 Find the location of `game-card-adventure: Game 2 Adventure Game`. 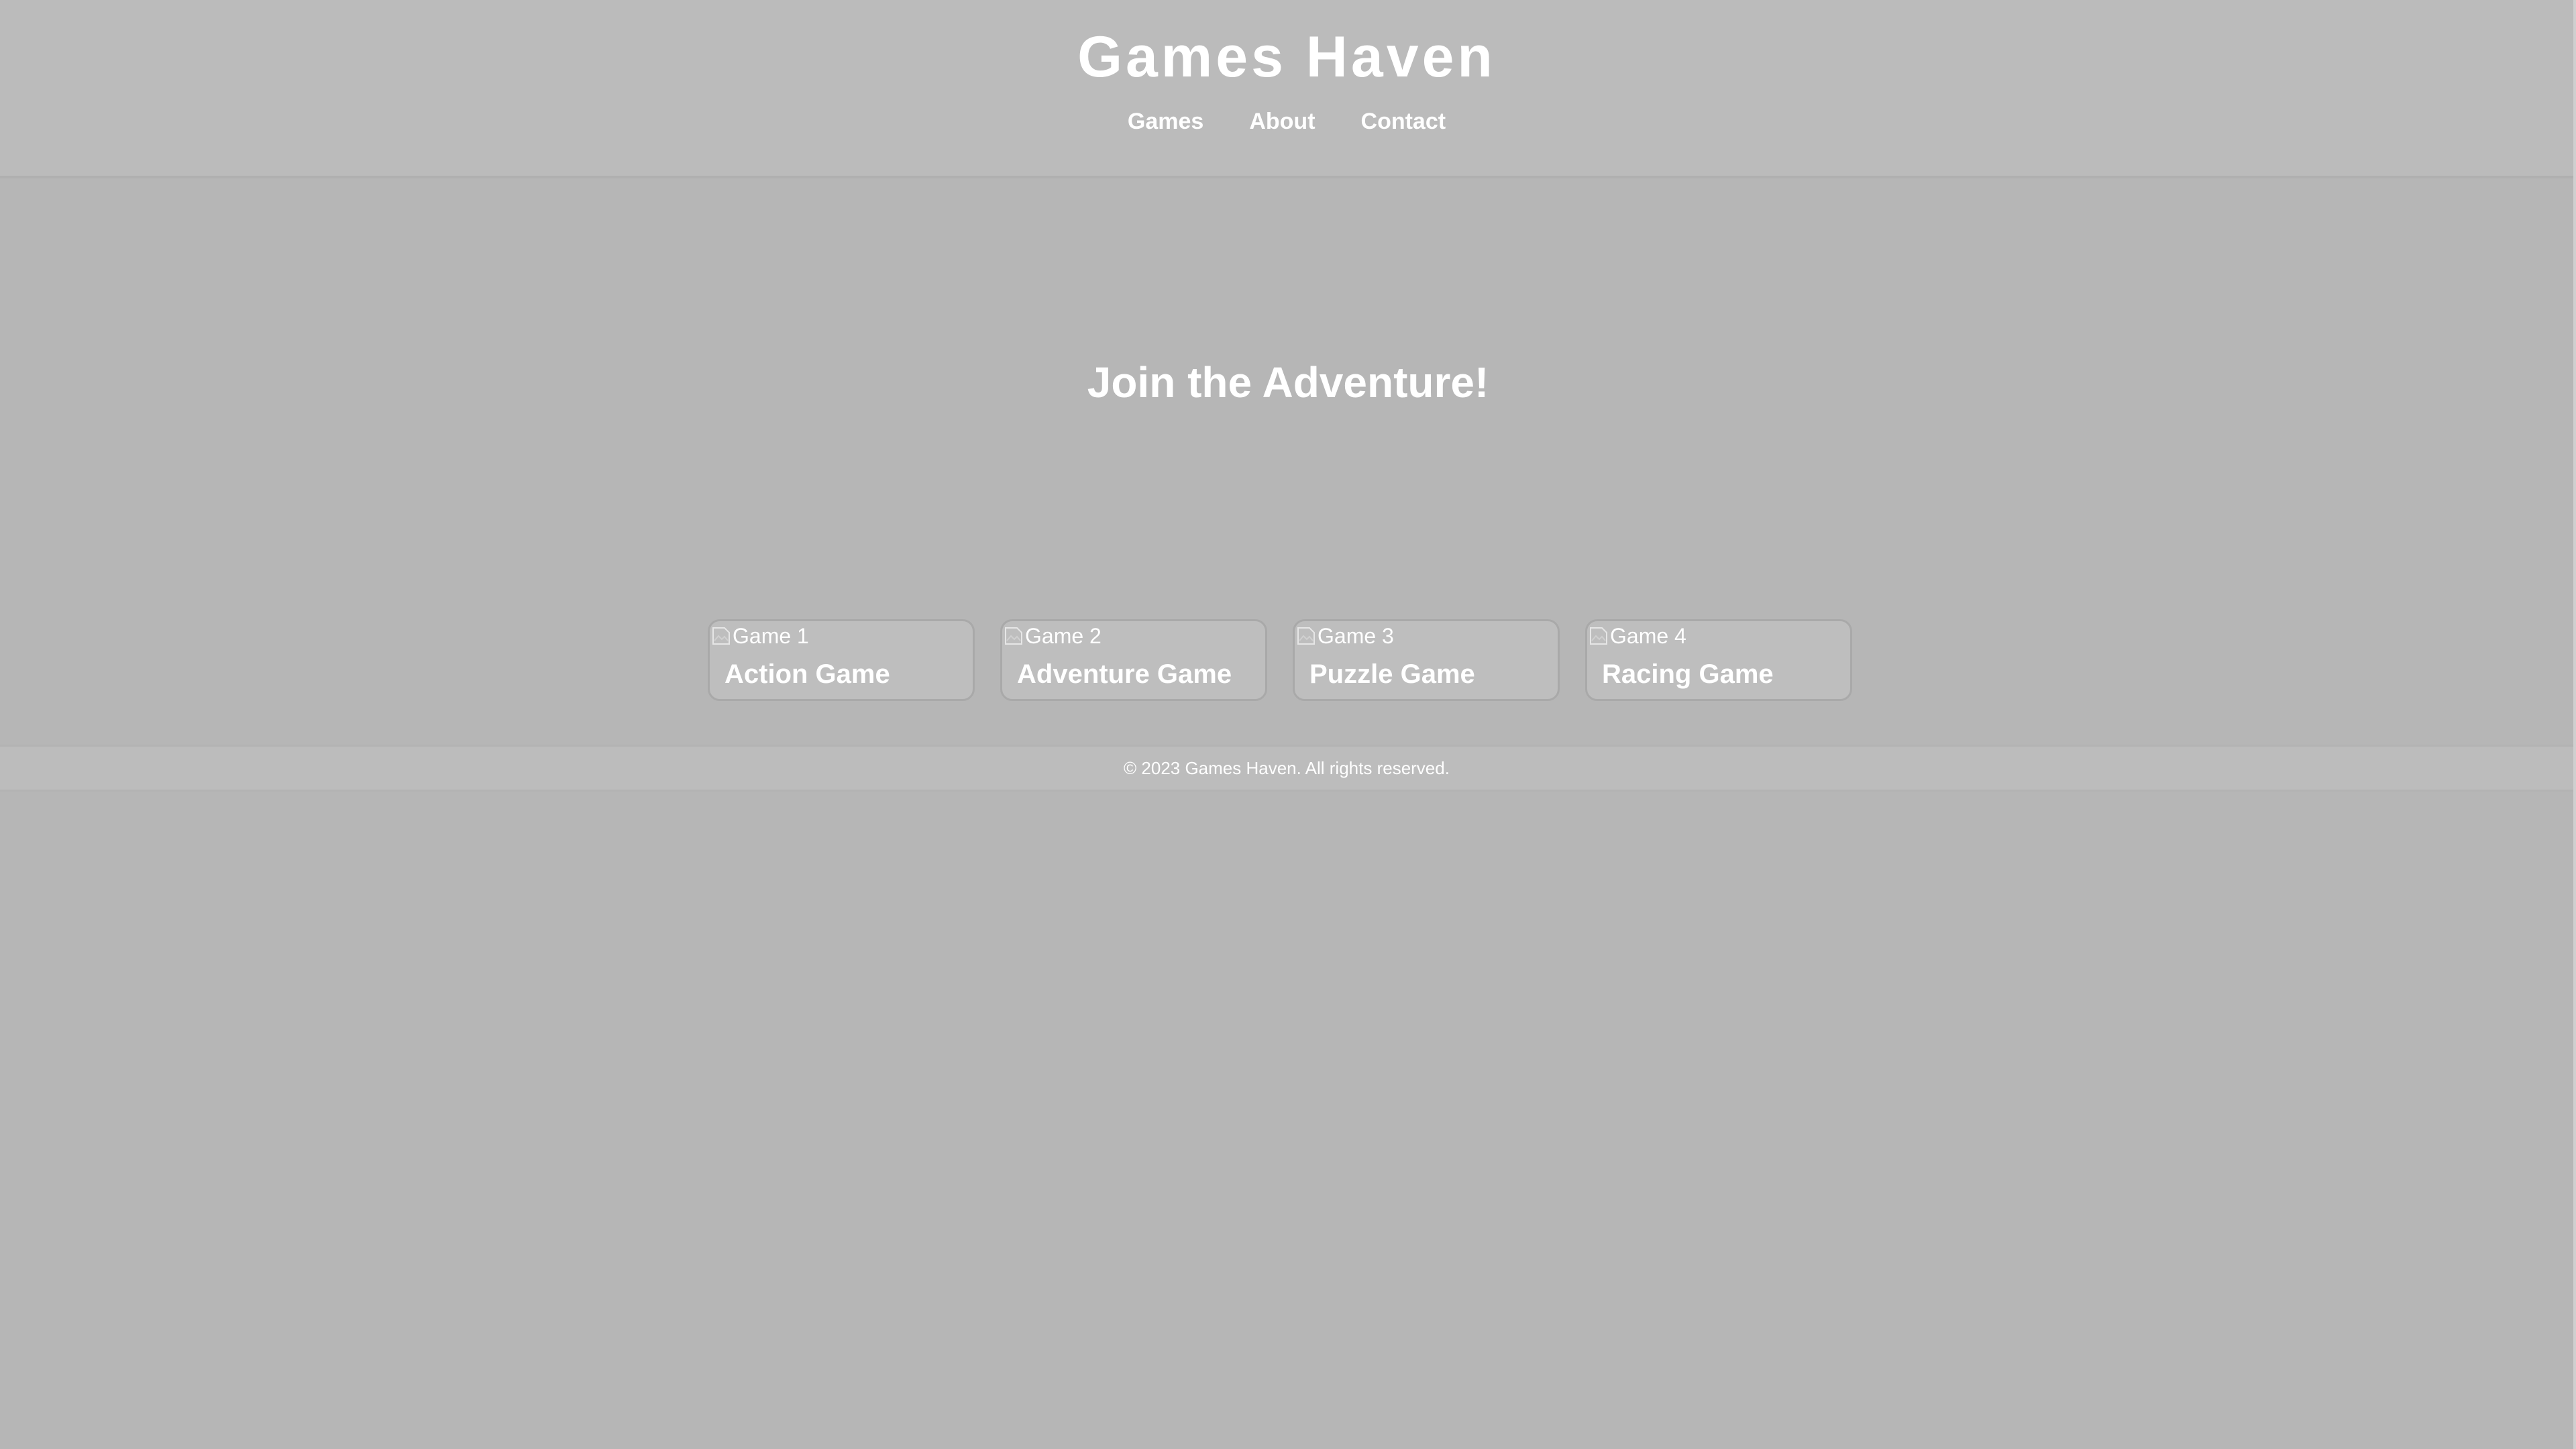

game-card-adventure: Game 2 Adventure Game is located at coordinates (1133, 660).